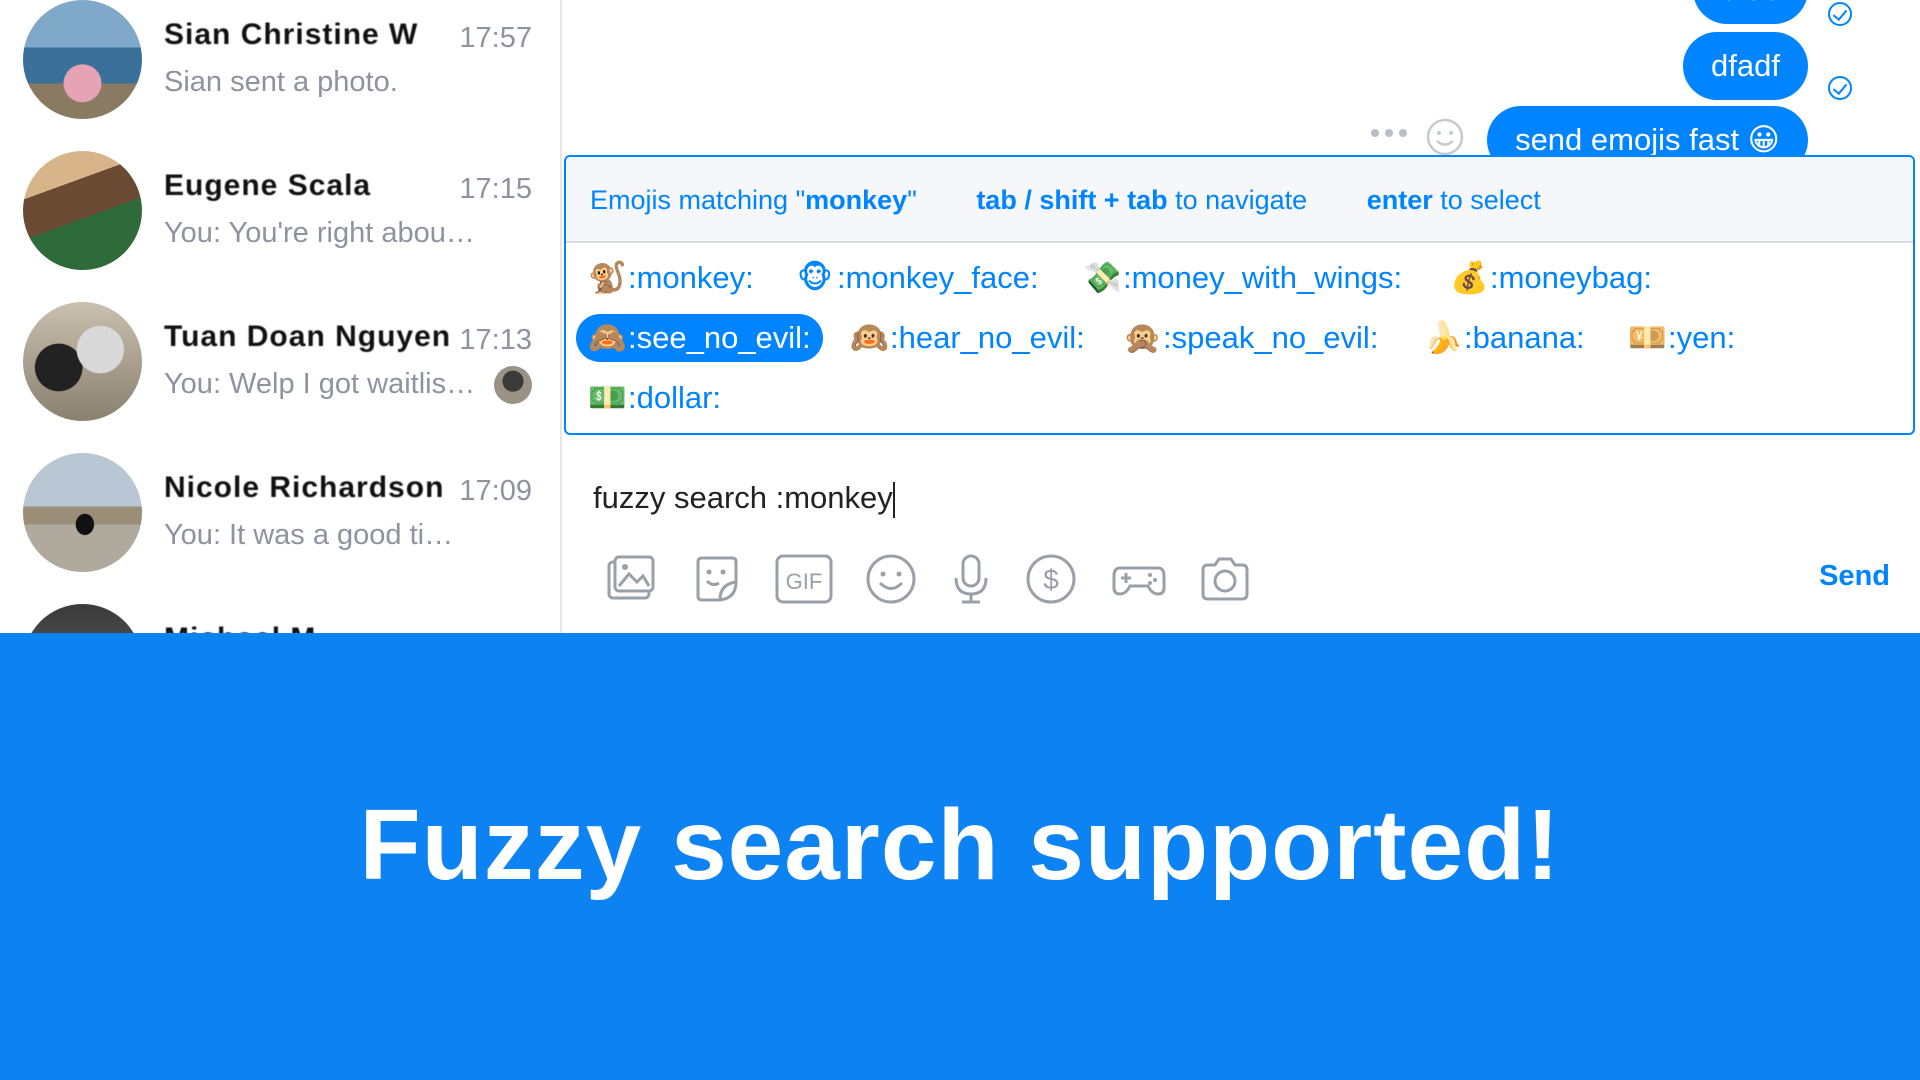 Image resolution: width=1920 pixels, height=1080 pixels. I want to click on conversation-name: Eugene Scala, so click(268, 185).